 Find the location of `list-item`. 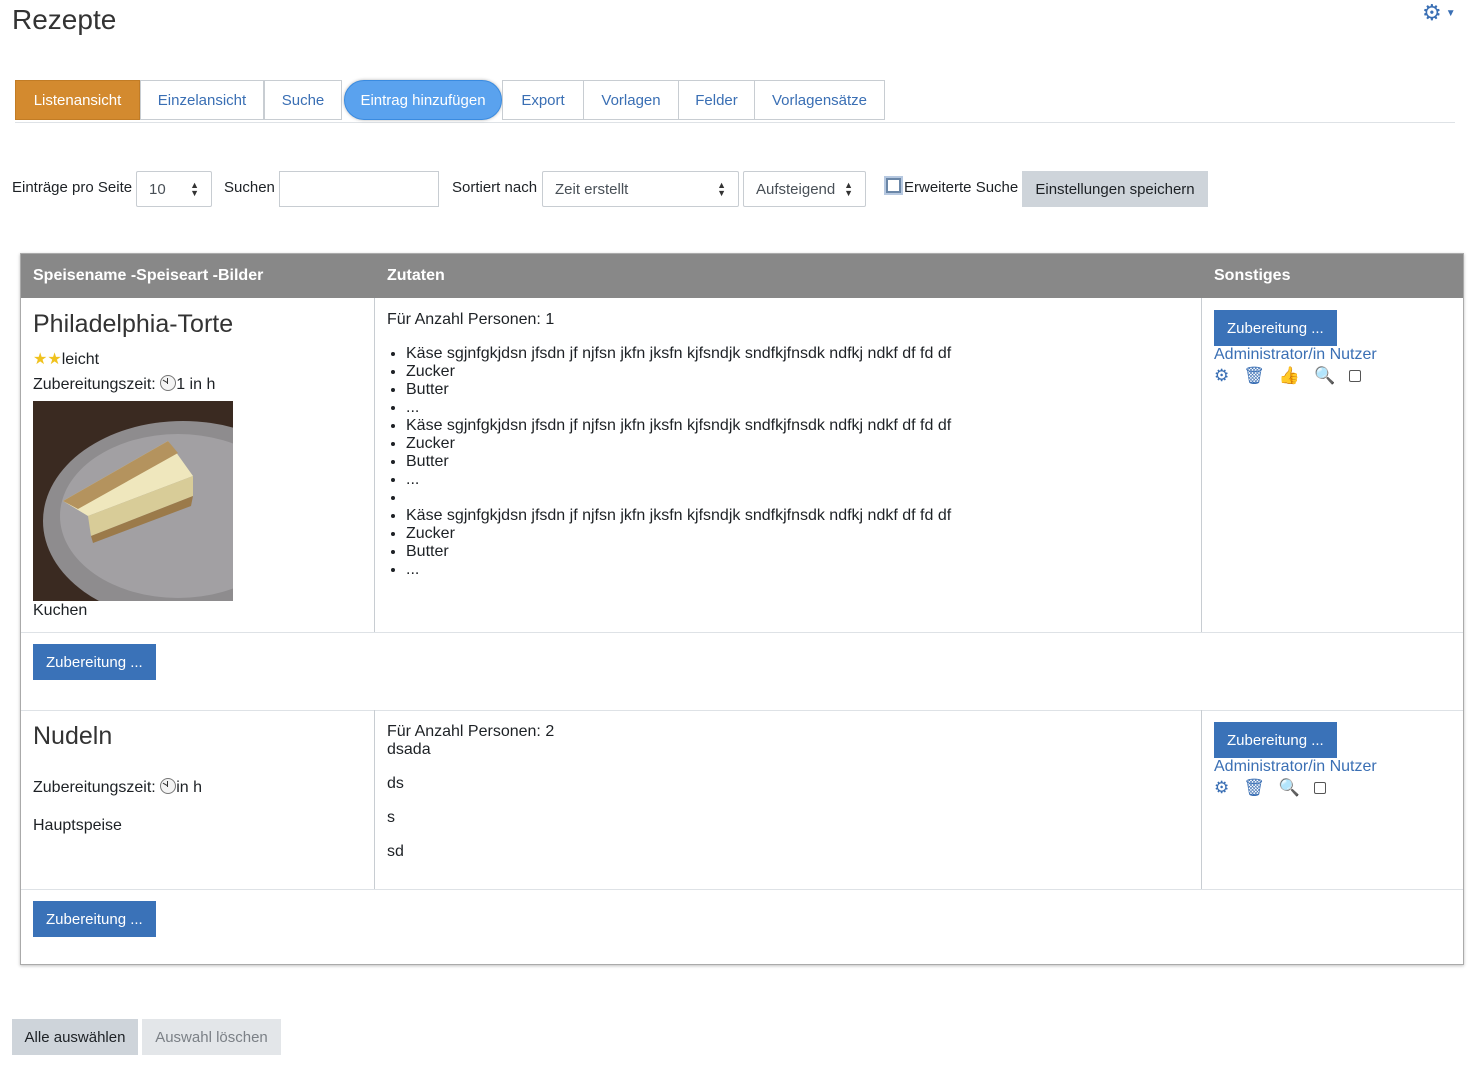

list-item is located at coordinates (796, 498).